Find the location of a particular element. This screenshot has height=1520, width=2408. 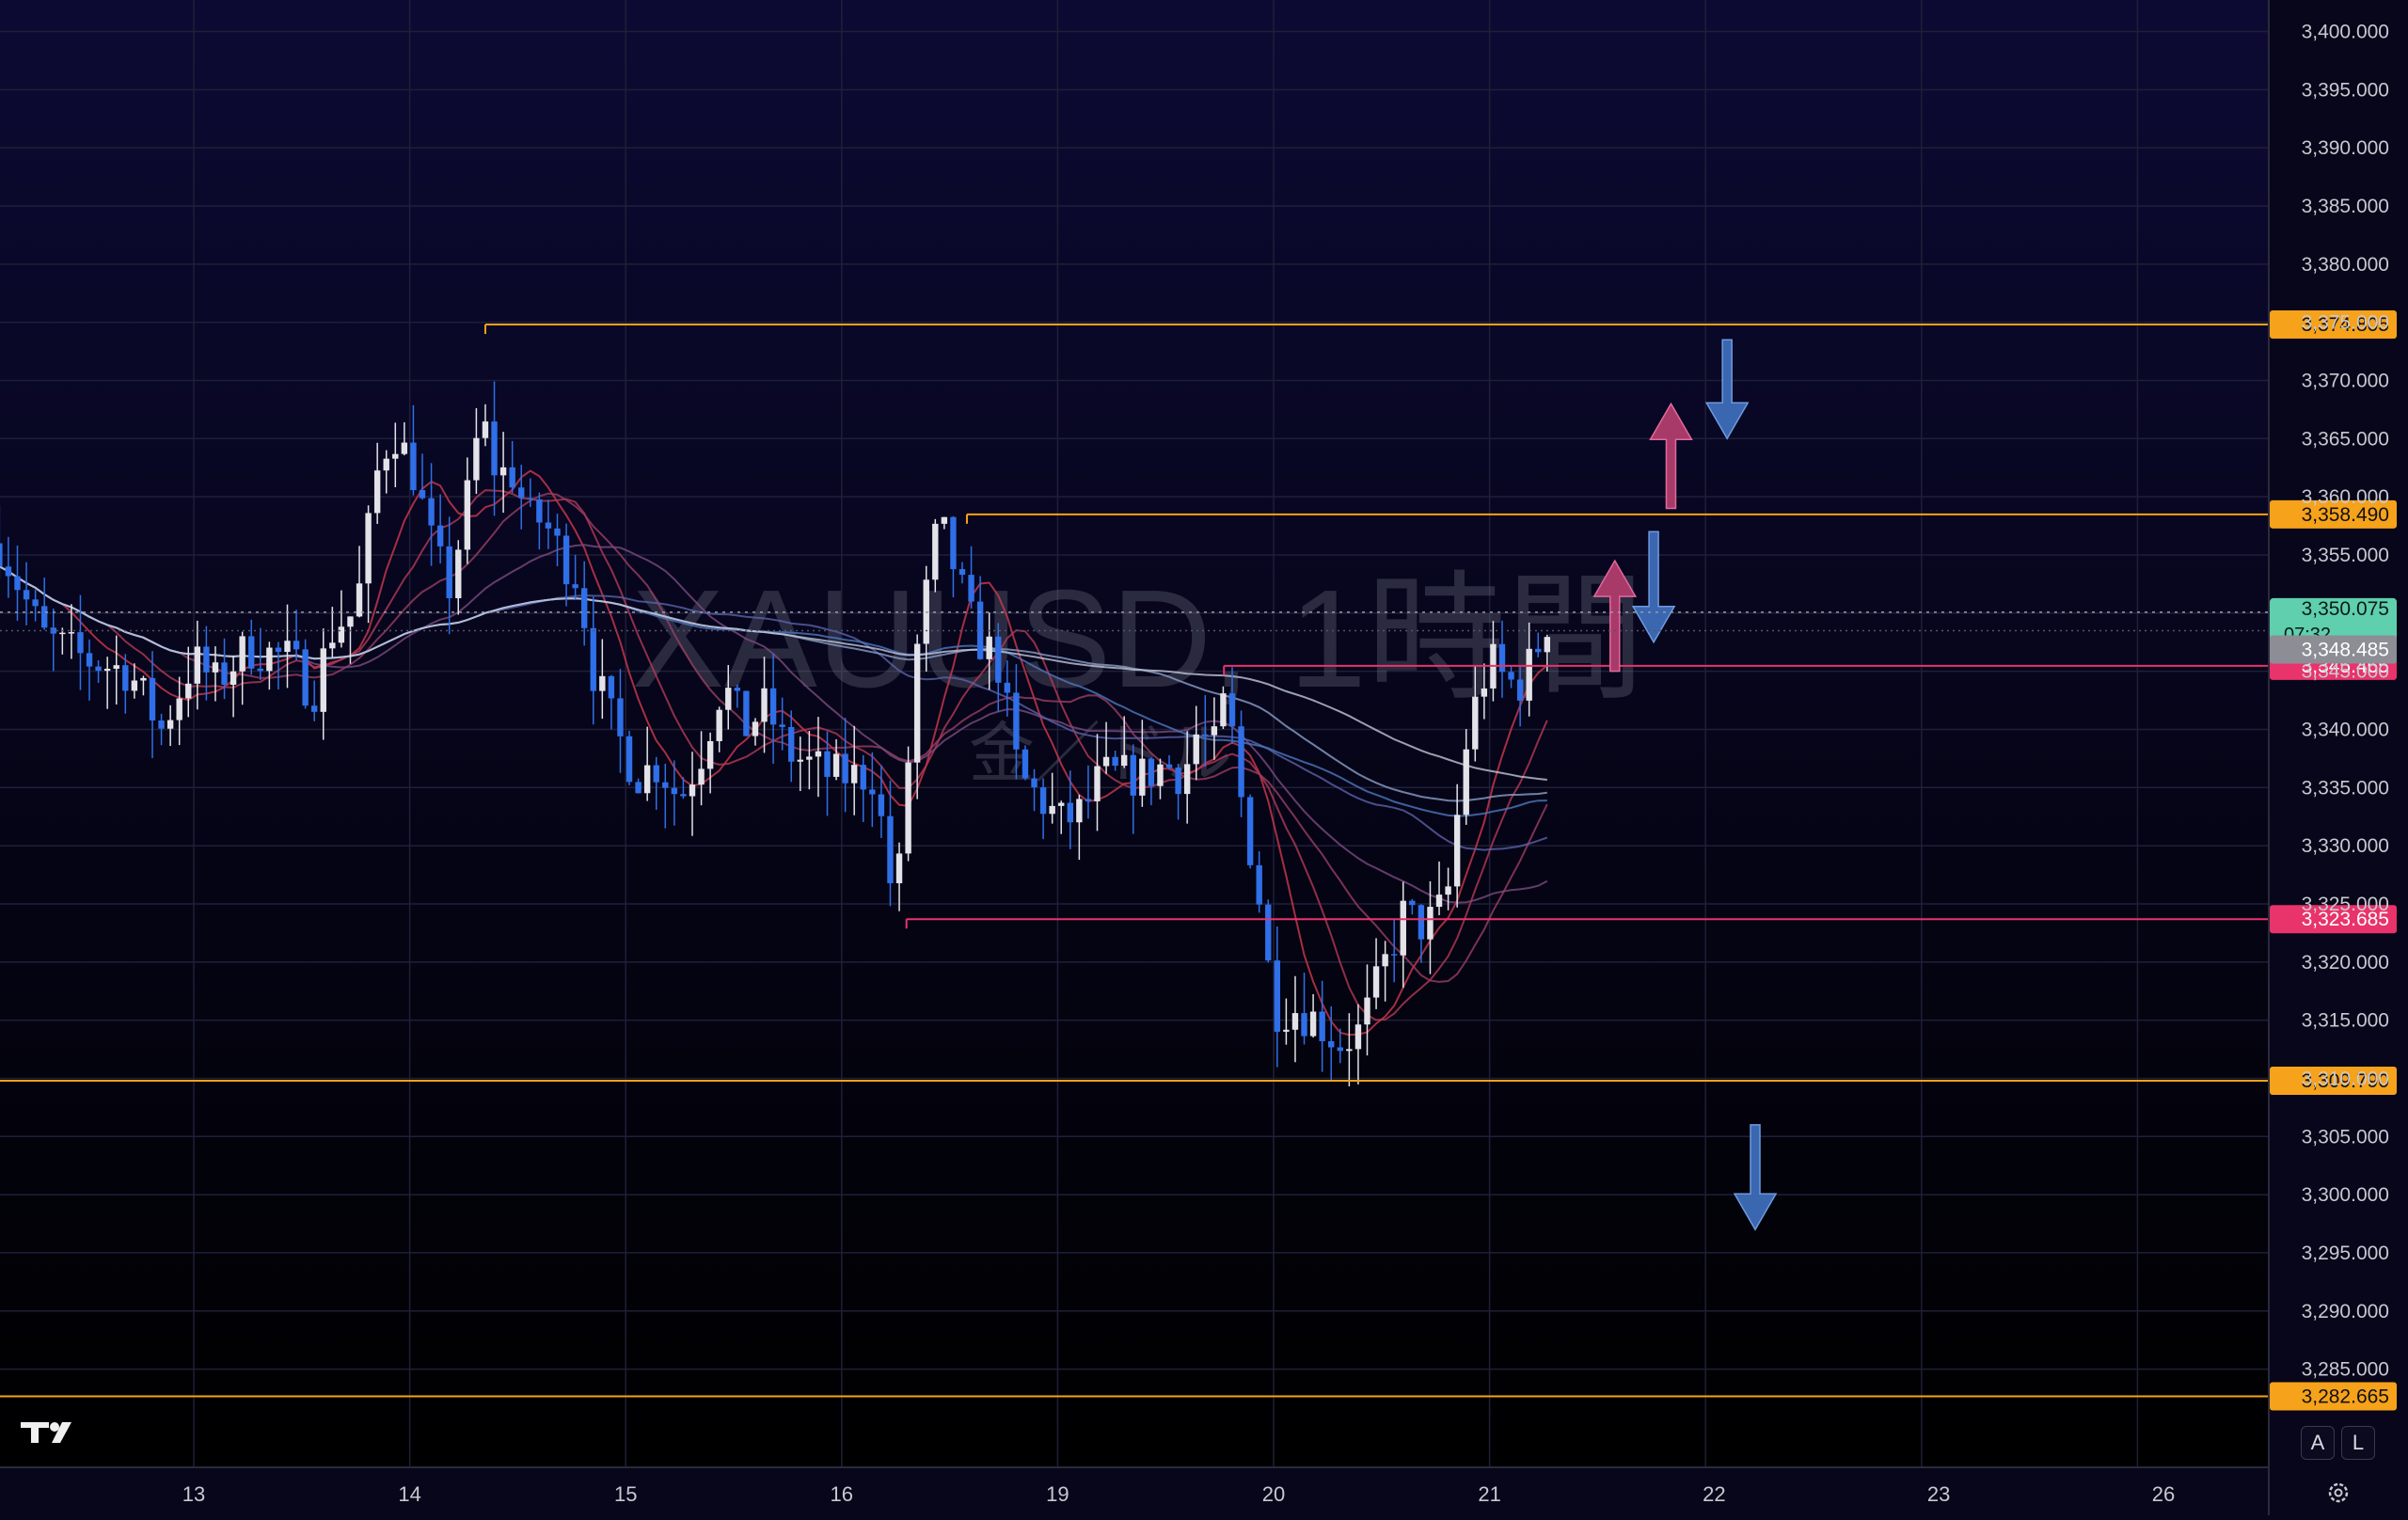

price-tick-label: 3,325.000 is located at coordinates (2345, 904).